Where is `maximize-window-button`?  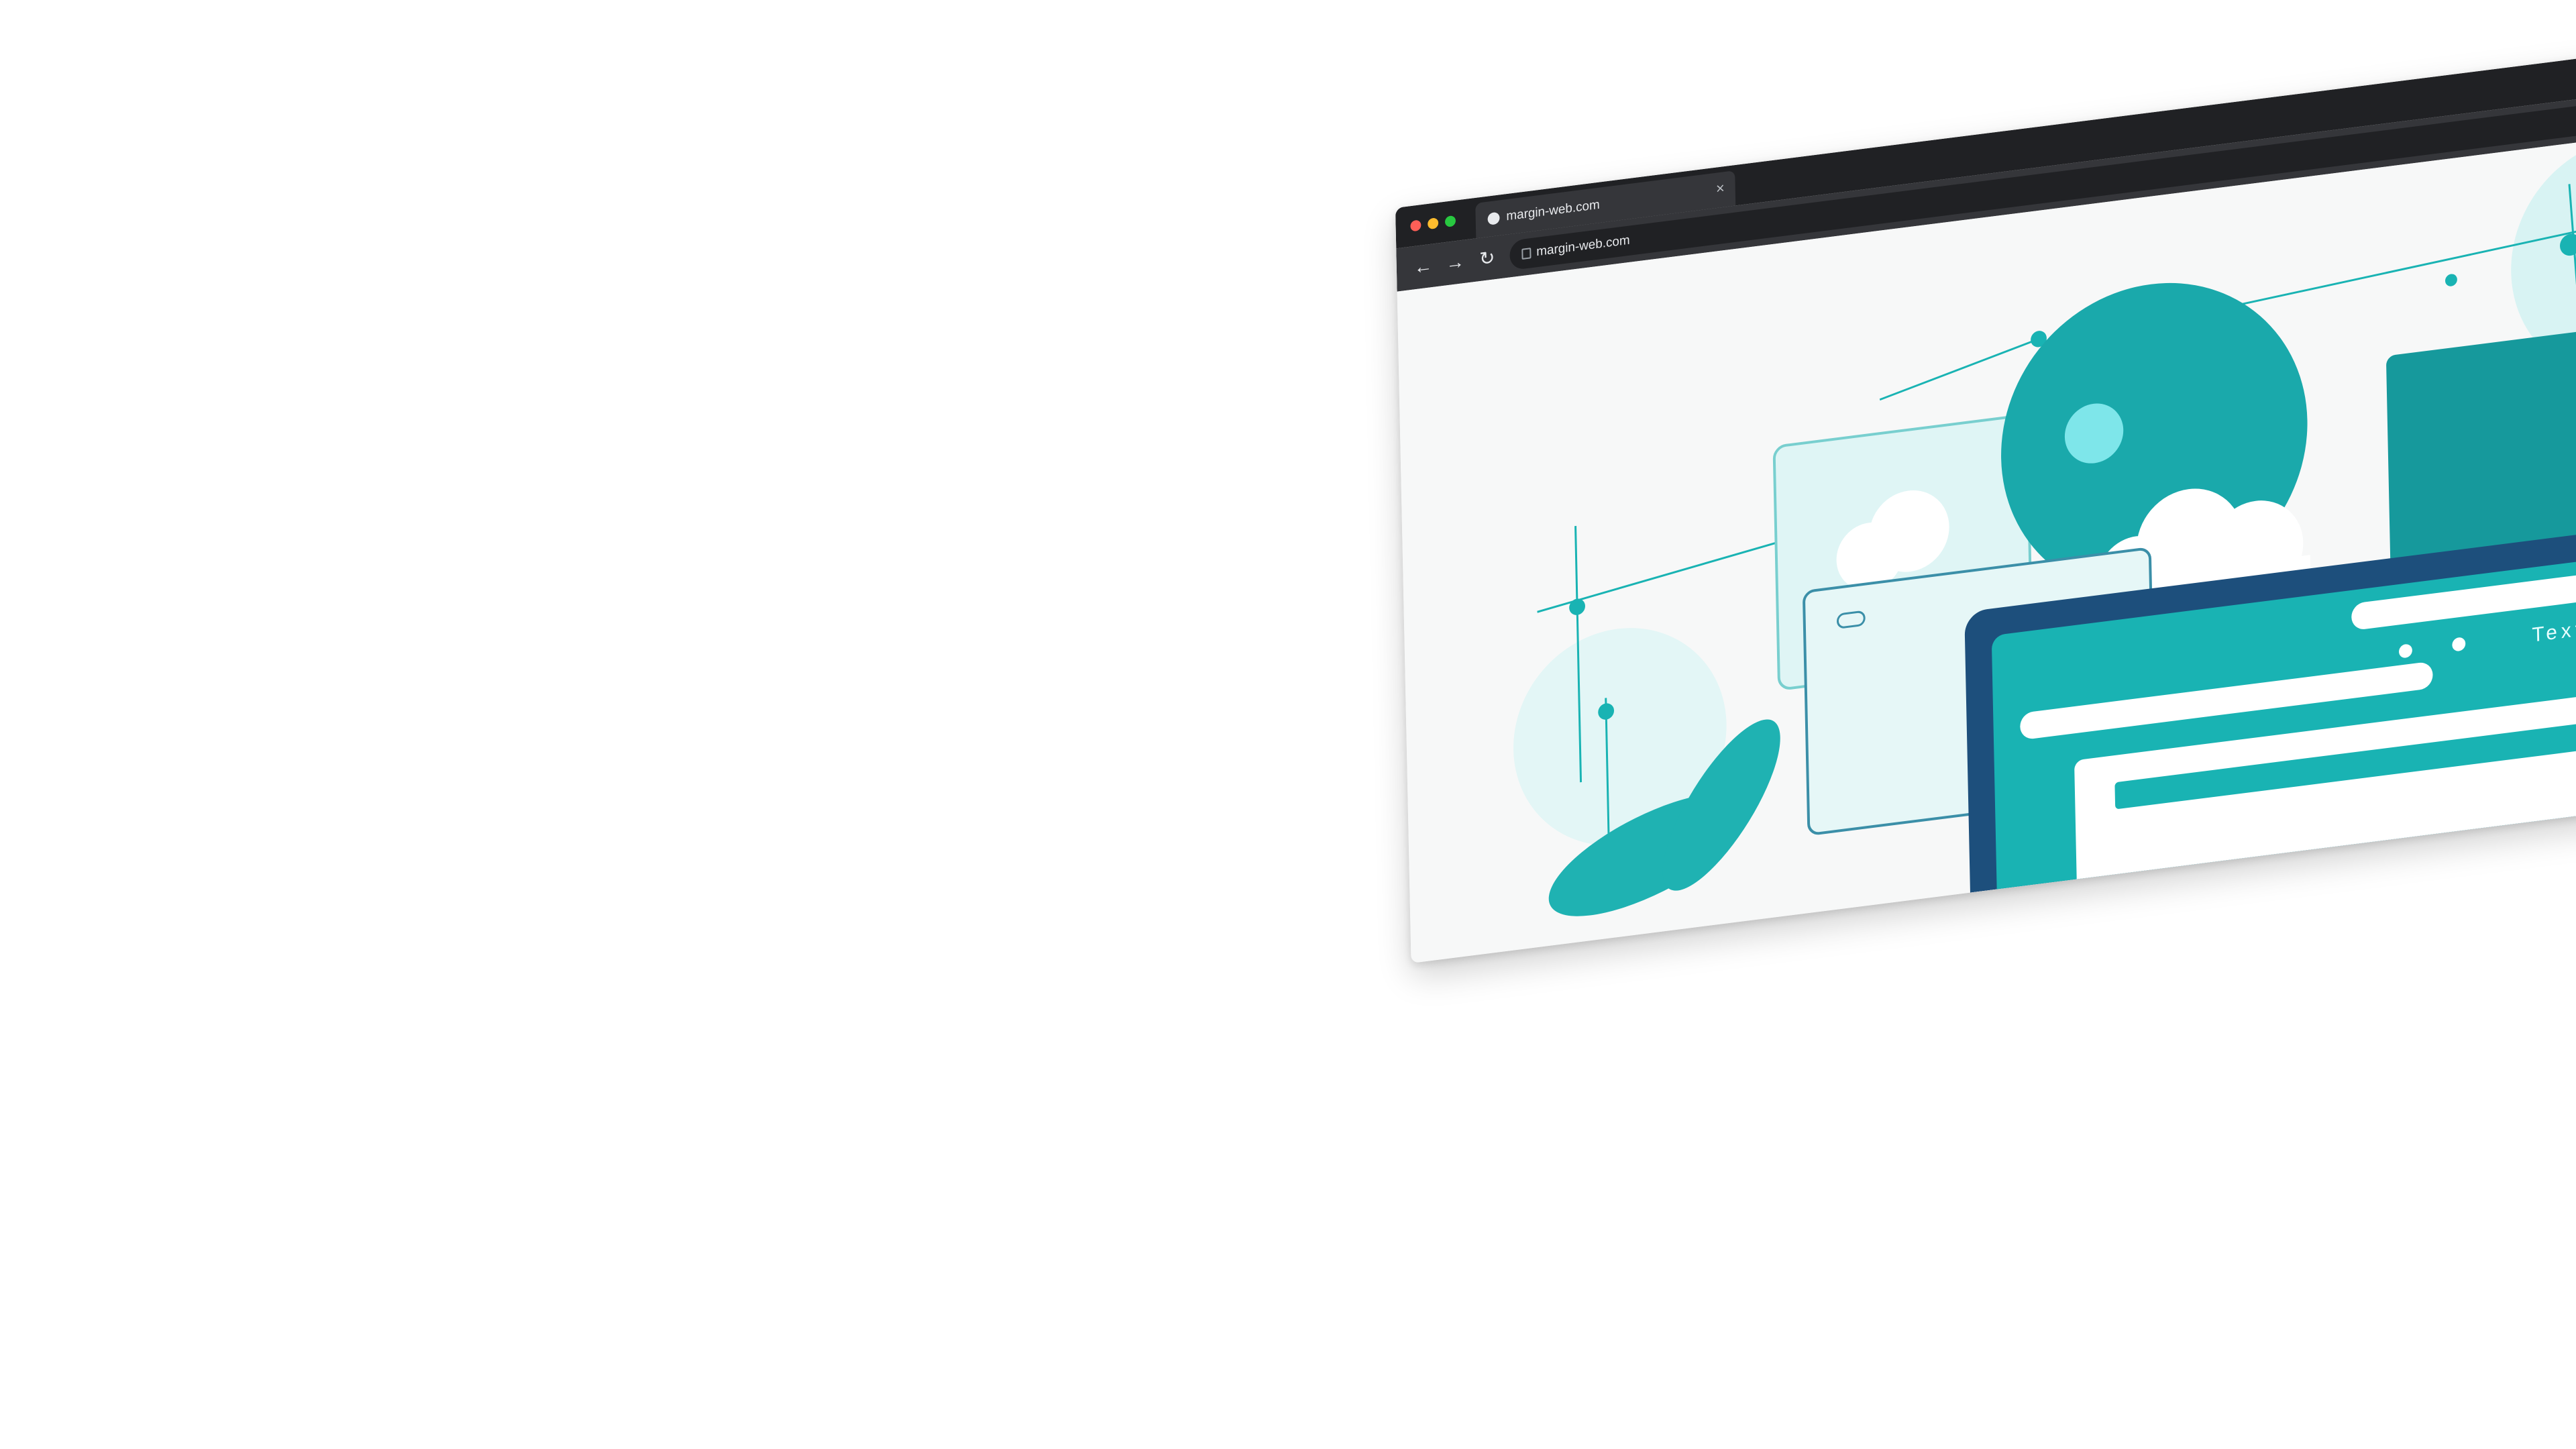
maximize-window-button is located at coordinates (1450, 221).